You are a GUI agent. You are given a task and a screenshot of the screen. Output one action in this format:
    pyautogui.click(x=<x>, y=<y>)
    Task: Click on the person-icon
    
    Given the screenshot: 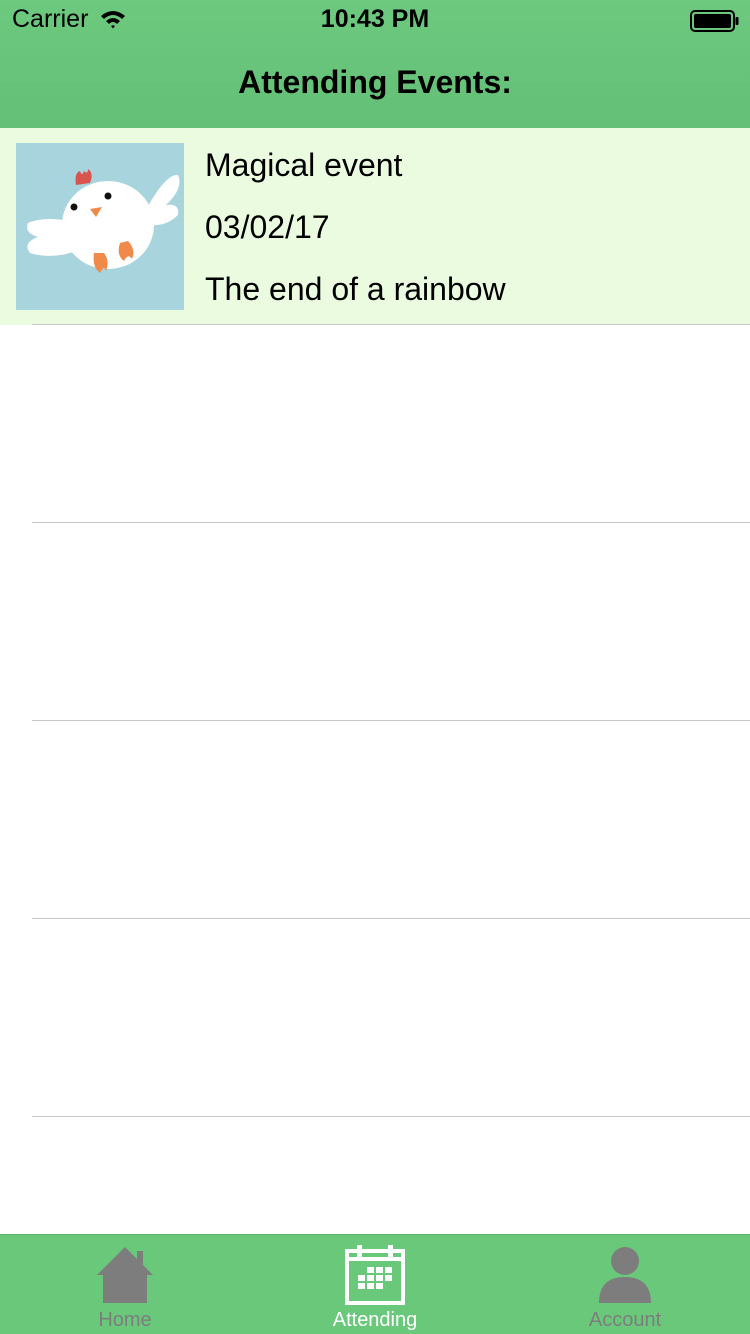 What is the action you would take?
    pyautogui.click(x=625, y=1275)
    